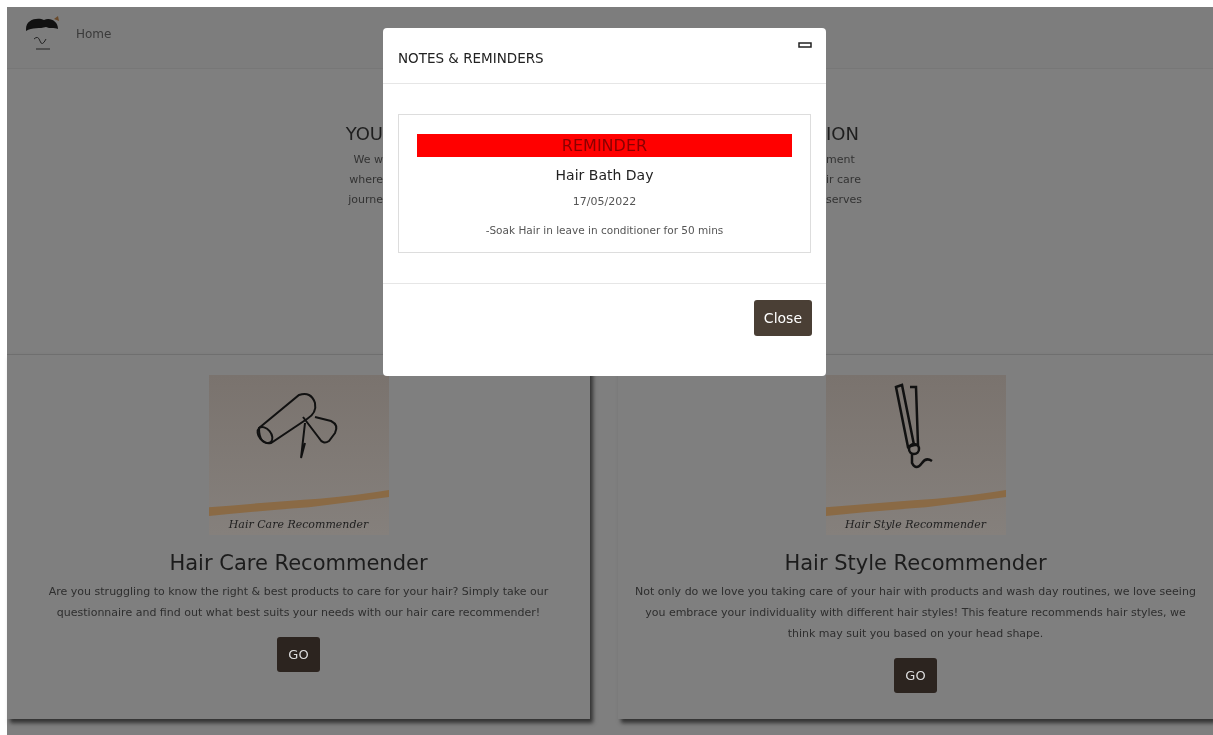  I want to click on reminder-date: 17/05/2022, so click(604, 201).